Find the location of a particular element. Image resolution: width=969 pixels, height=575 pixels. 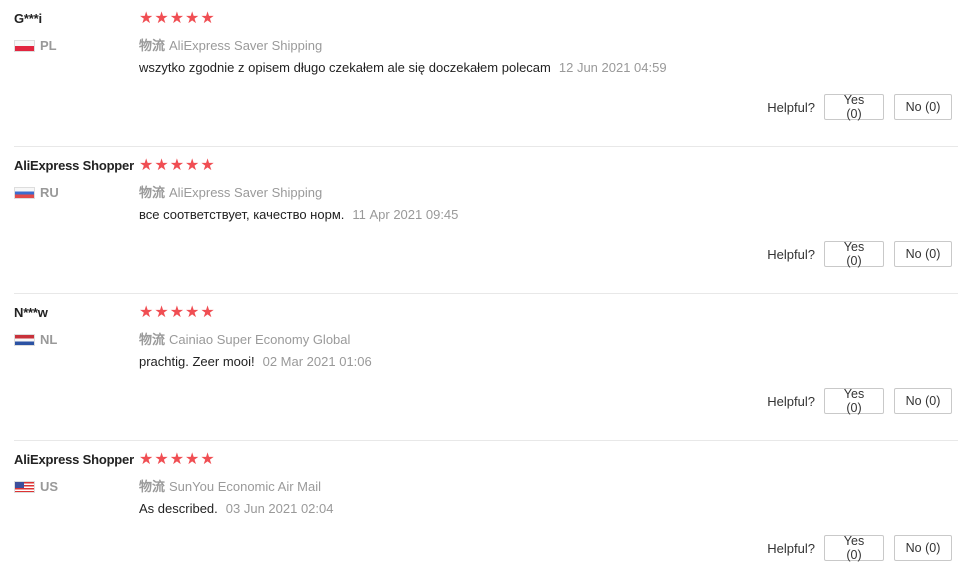

buyer-country: RU is located at coordinates (36, 192).